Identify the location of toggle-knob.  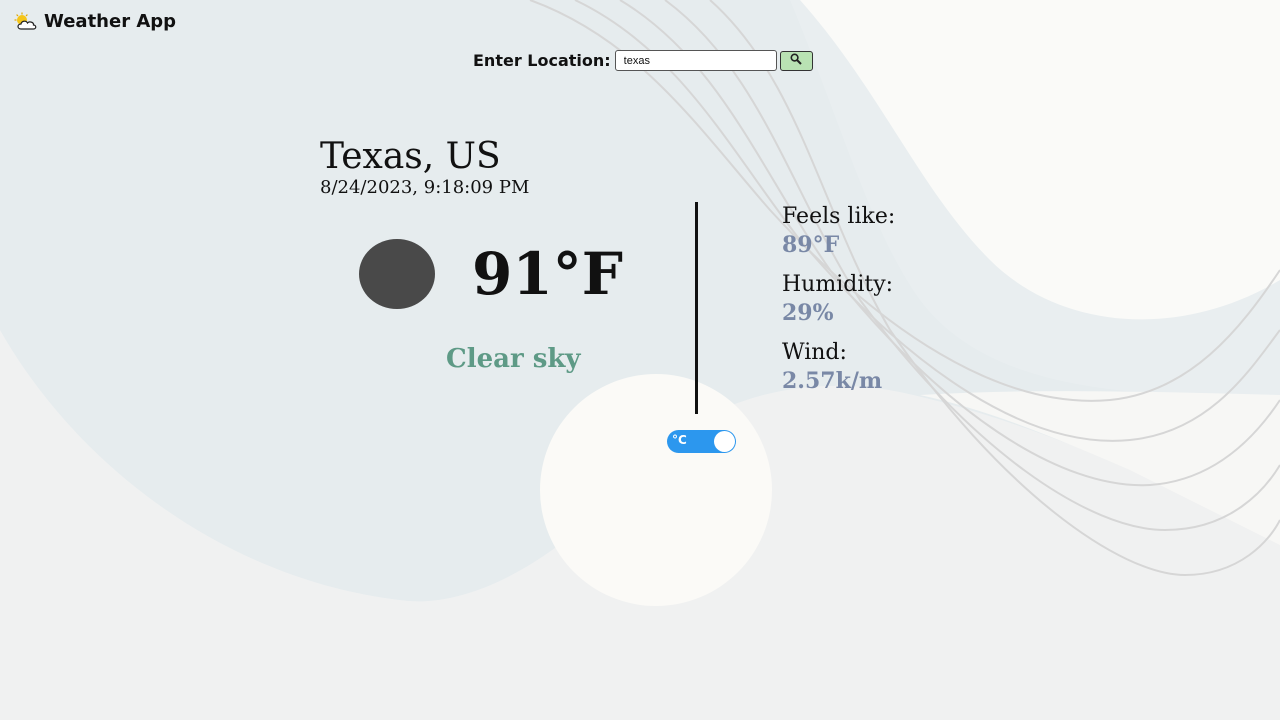
(724, 441).